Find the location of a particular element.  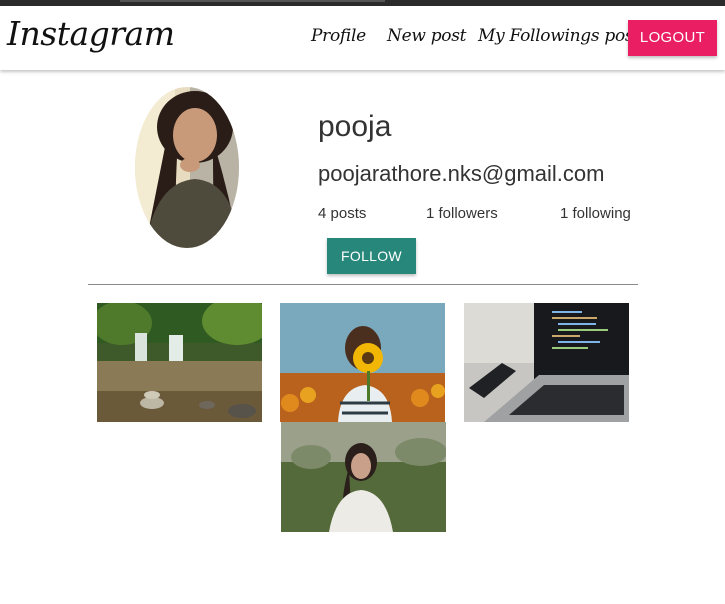

waterfall-photo is located at coordinates (179, 362).